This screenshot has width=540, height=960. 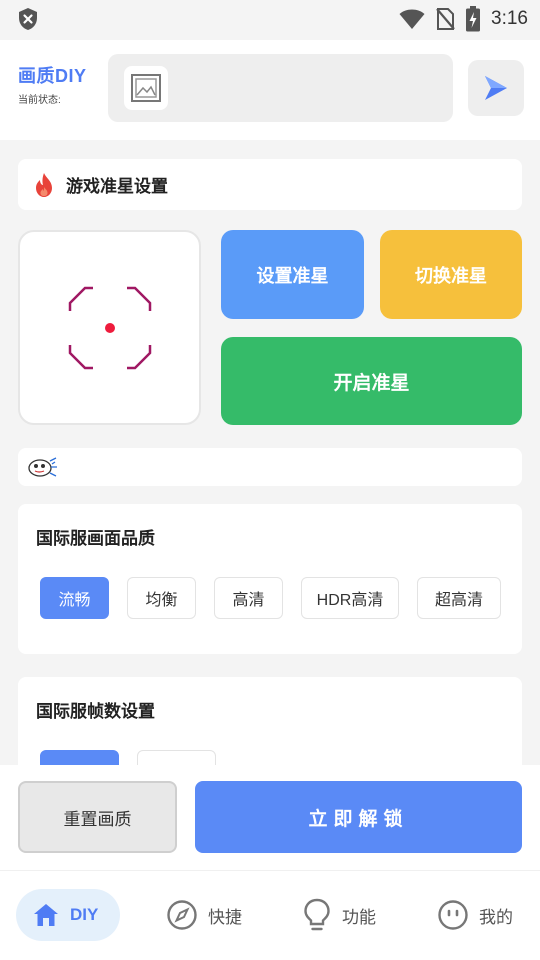 I want to click on nav-item-function: 功能, so click(x=339, y=915).